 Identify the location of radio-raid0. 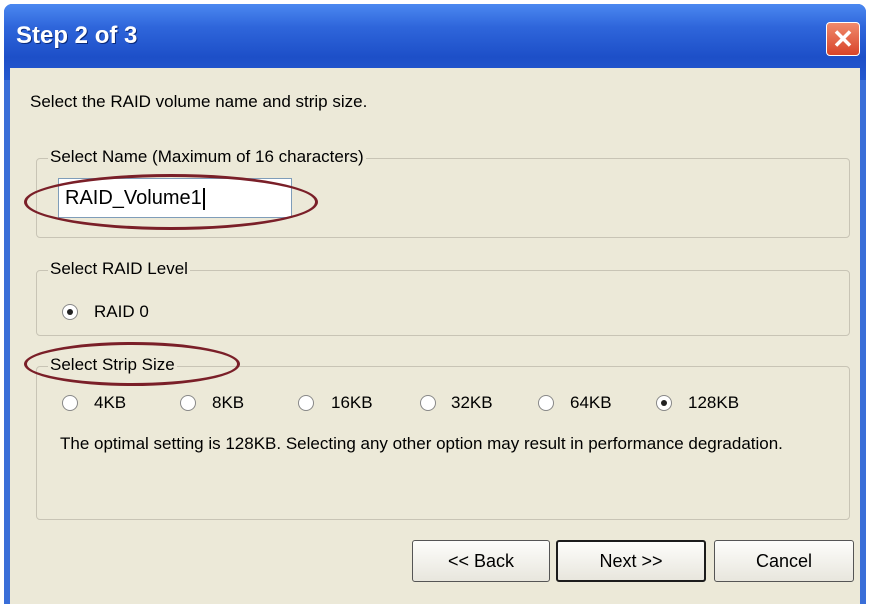
(70, 312).